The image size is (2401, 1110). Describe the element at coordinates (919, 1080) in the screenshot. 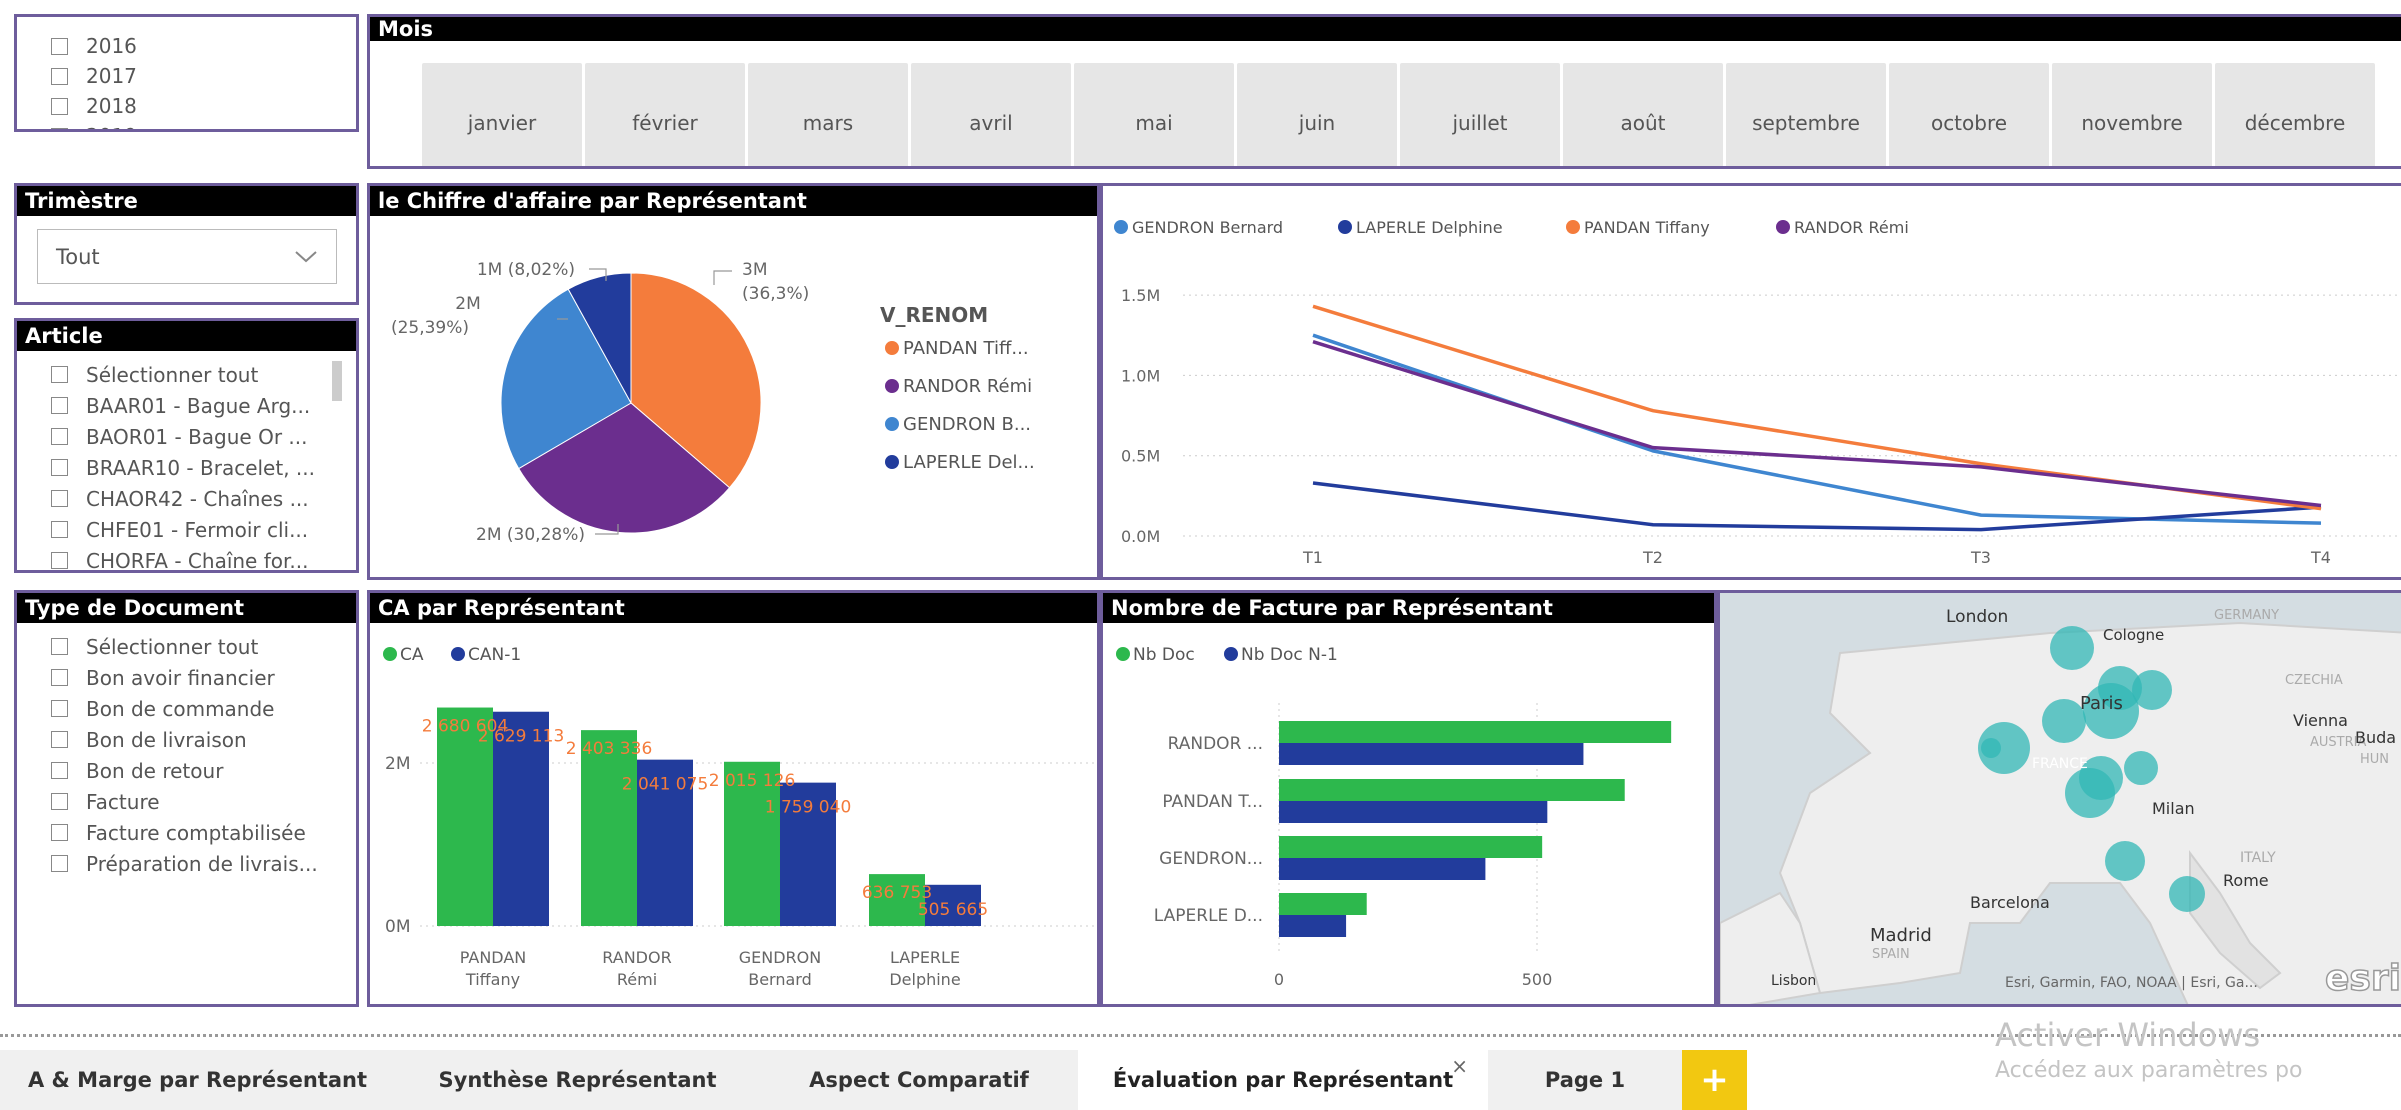

I see `page-tab: Aspect Comparatif` at that location.